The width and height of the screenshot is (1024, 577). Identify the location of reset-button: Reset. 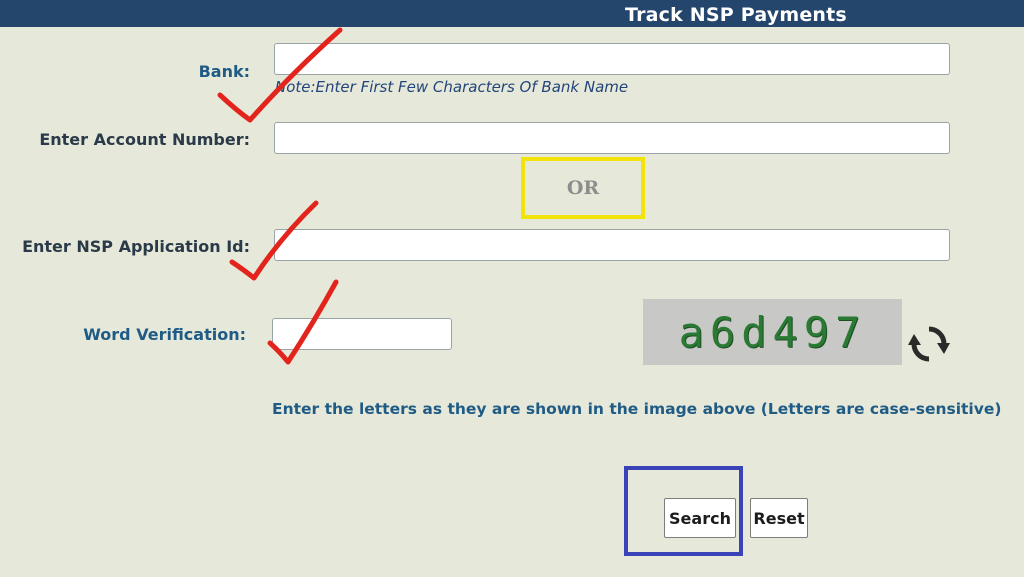
(779, 518).